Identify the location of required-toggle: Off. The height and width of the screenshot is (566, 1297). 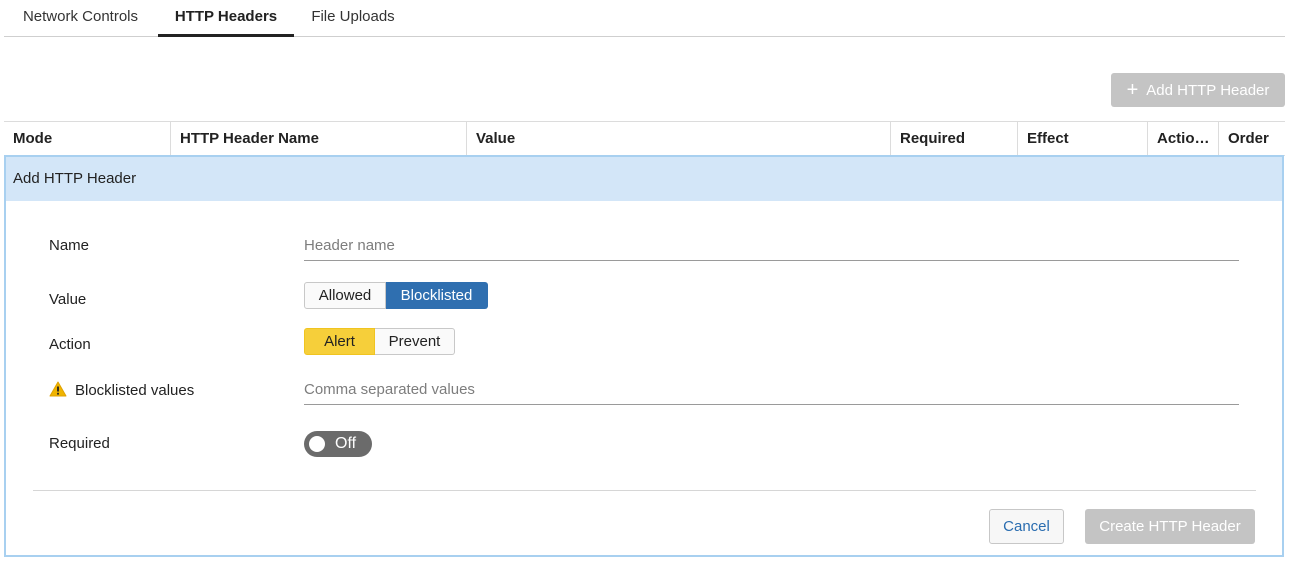
(338, 444).